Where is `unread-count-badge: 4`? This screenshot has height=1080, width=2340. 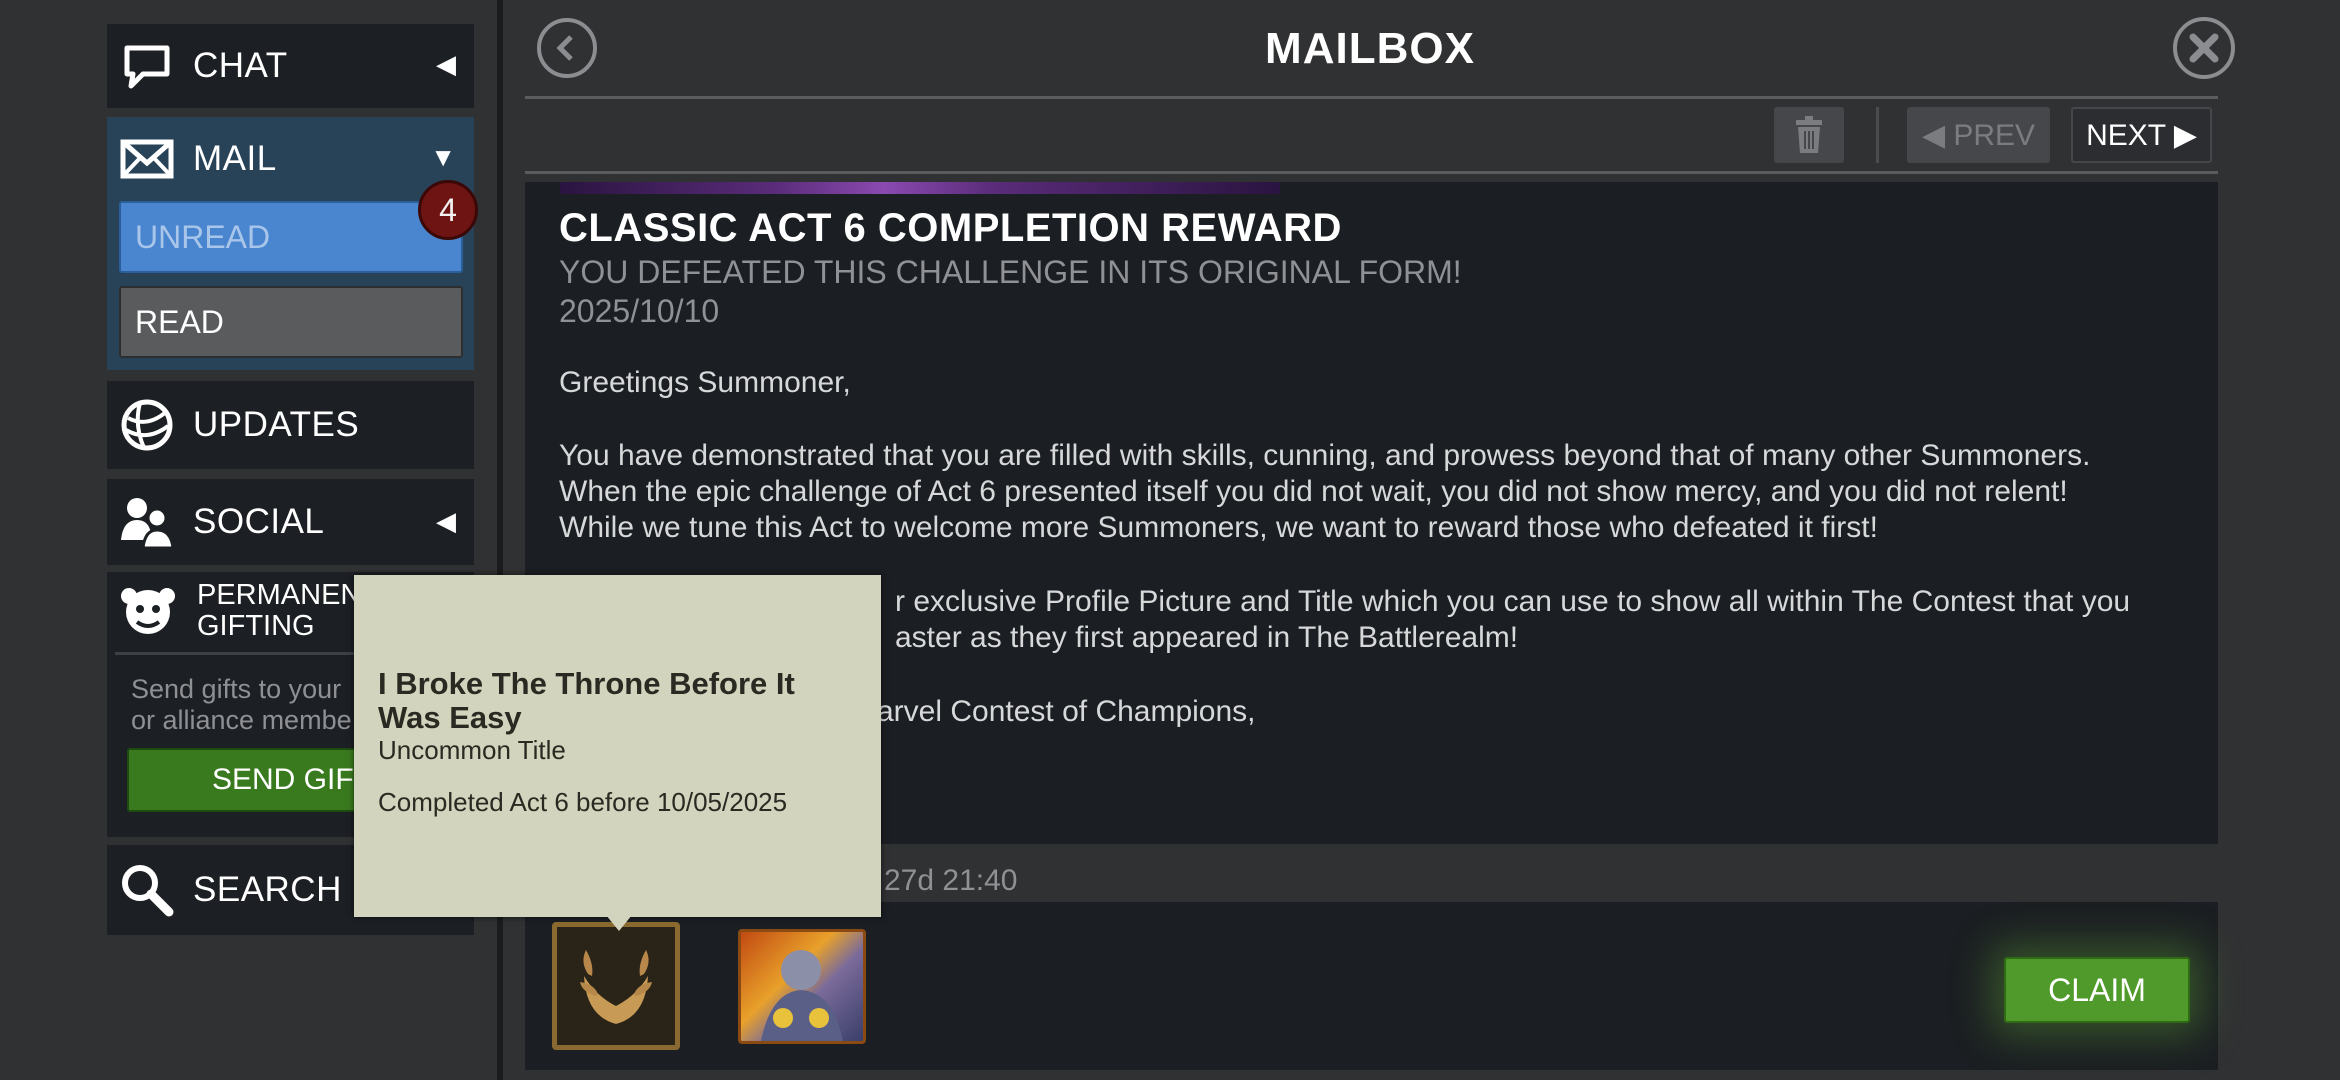
unread-count-badge: 4 is located at coordinates (448, 210).